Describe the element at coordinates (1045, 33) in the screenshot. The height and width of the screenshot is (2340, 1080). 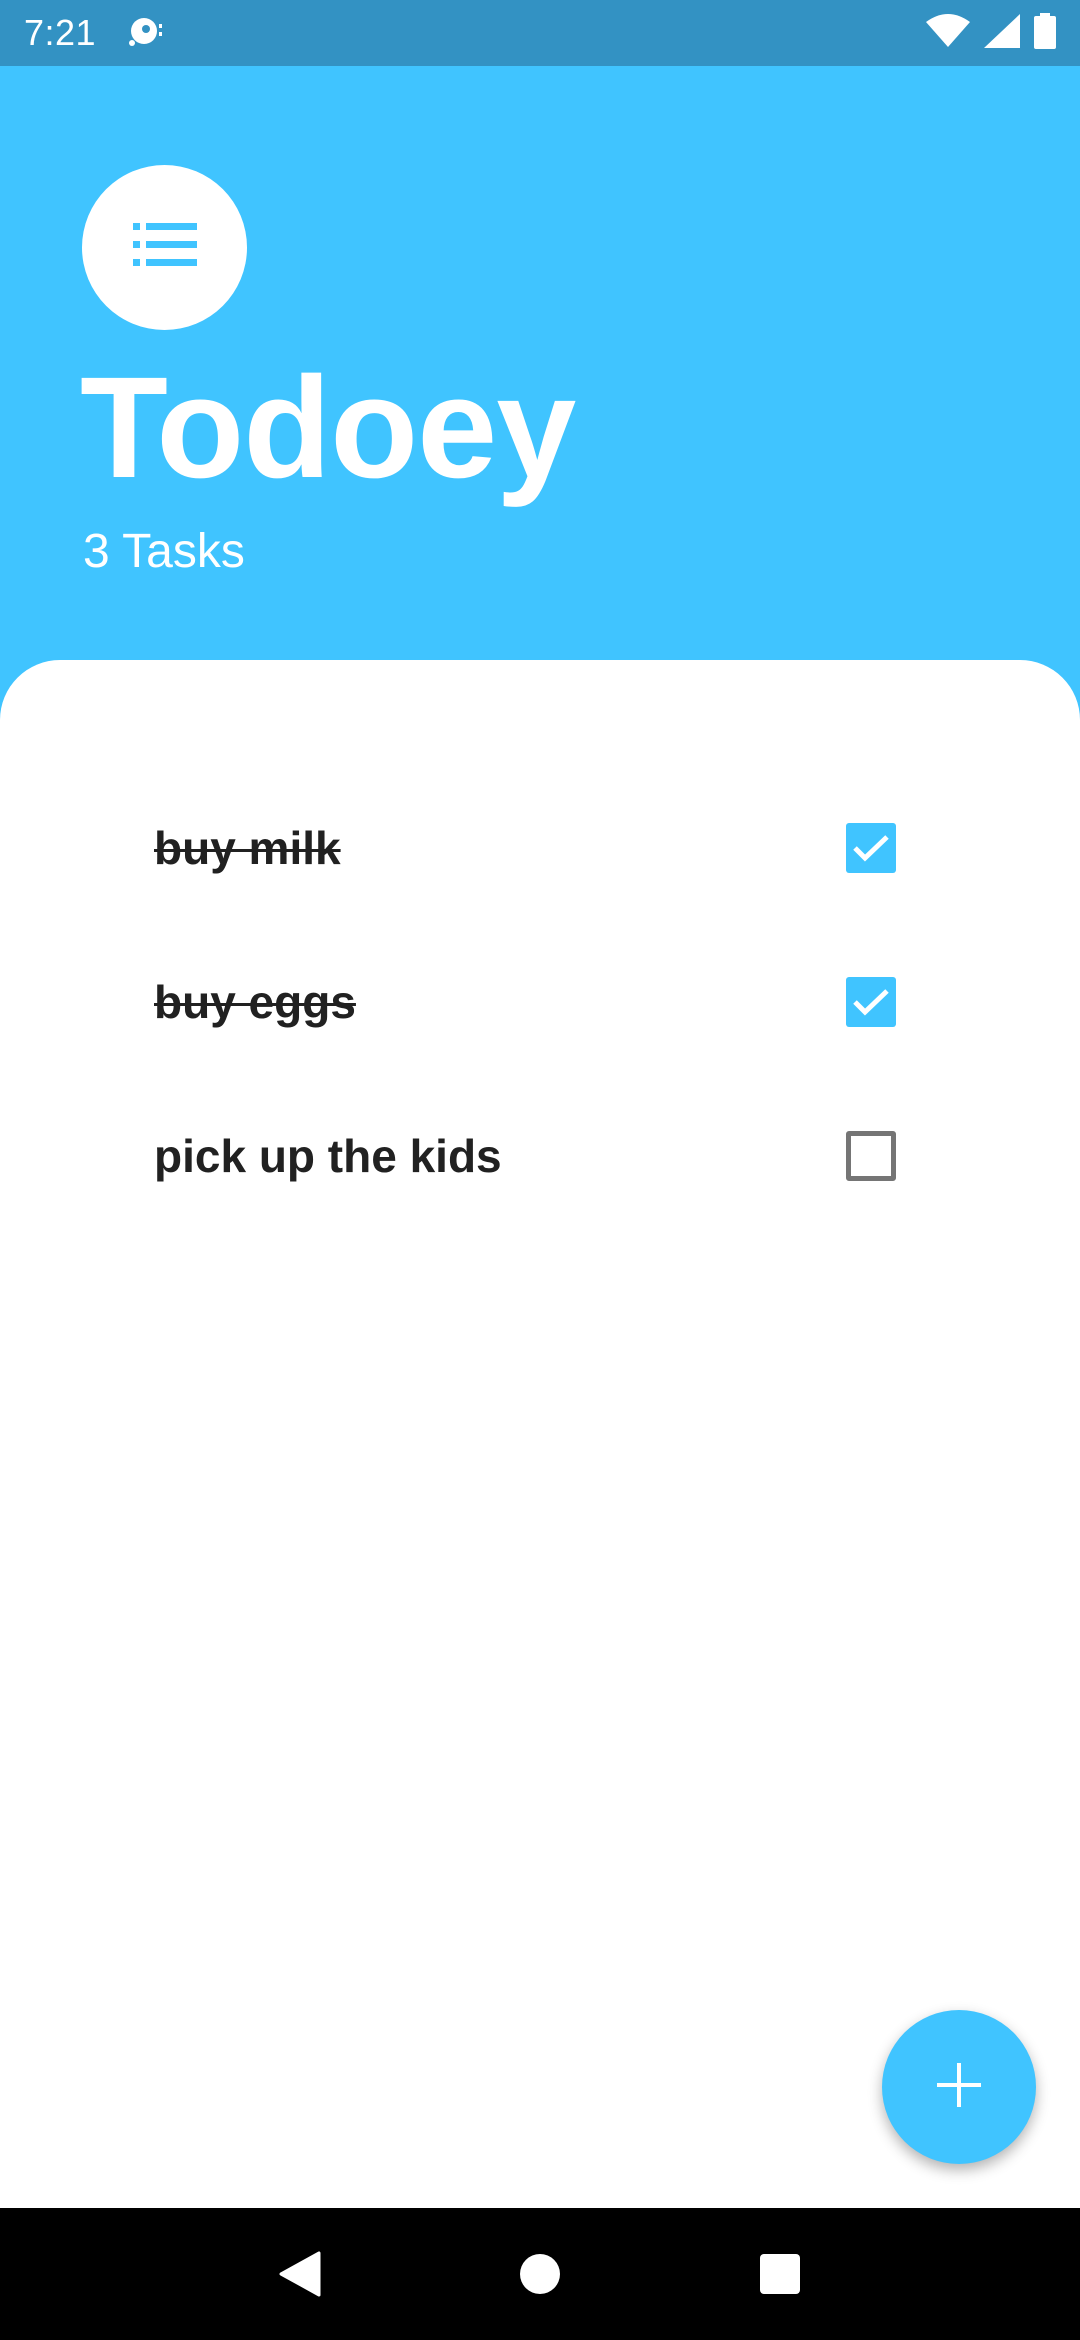
I see `battery-icon` at that location.